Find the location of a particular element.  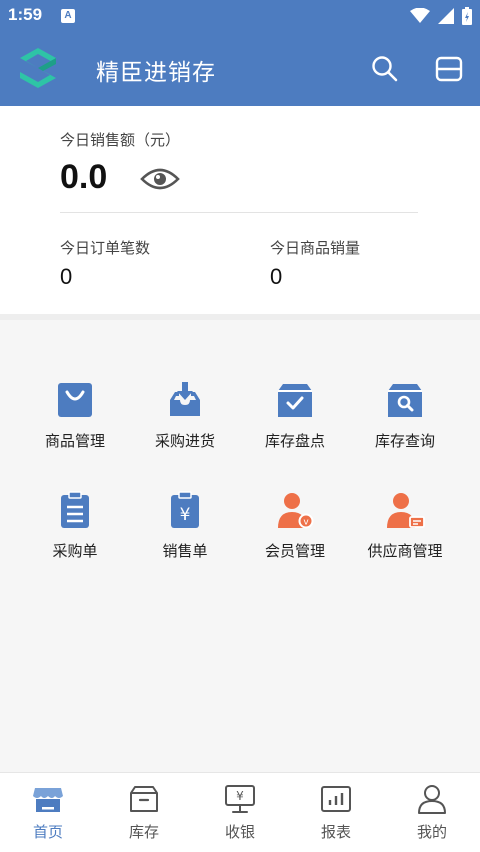

status-time: 1:59 is located at coordinates (25, 14).